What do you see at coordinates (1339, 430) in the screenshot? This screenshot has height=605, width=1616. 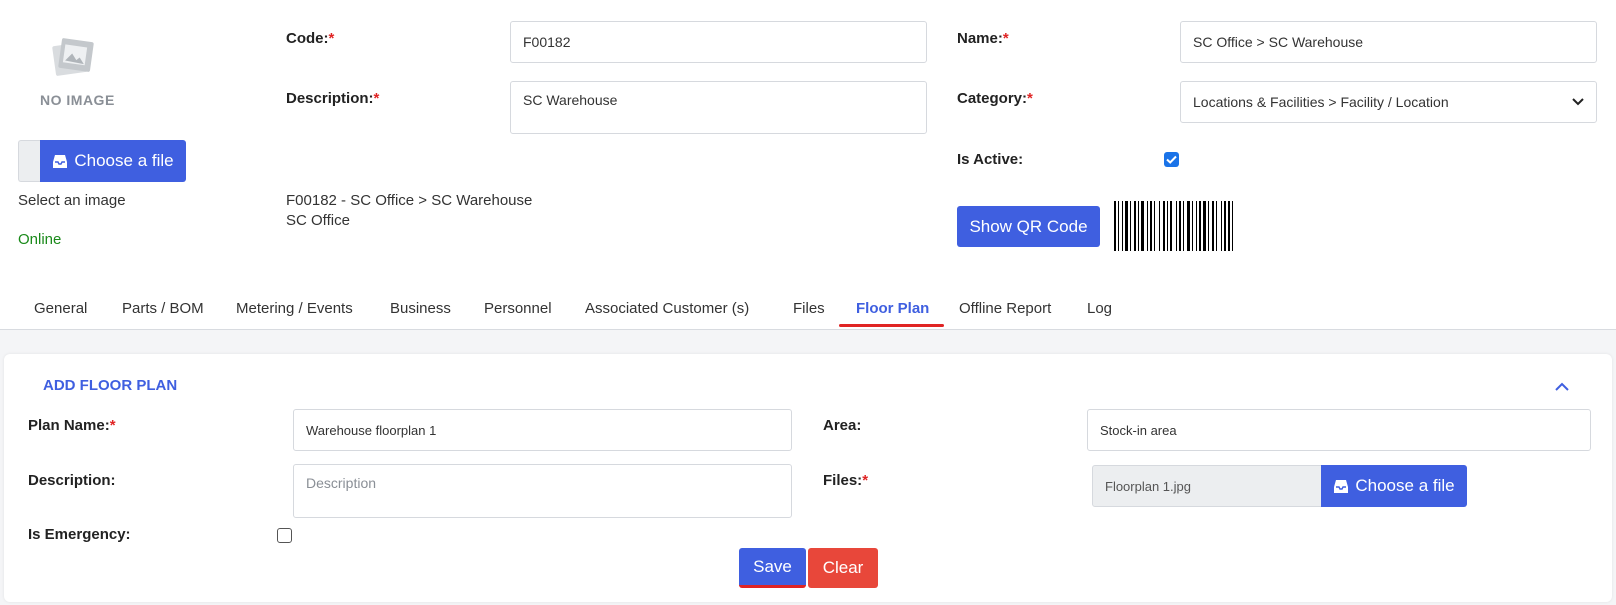 I see `area-field: Stock-in area` at bounding box center [1339, 430].